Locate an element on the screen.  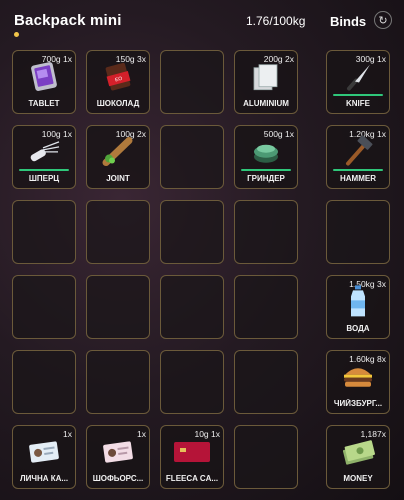
item-label: ВОДА is located at coordinates (358, 328).